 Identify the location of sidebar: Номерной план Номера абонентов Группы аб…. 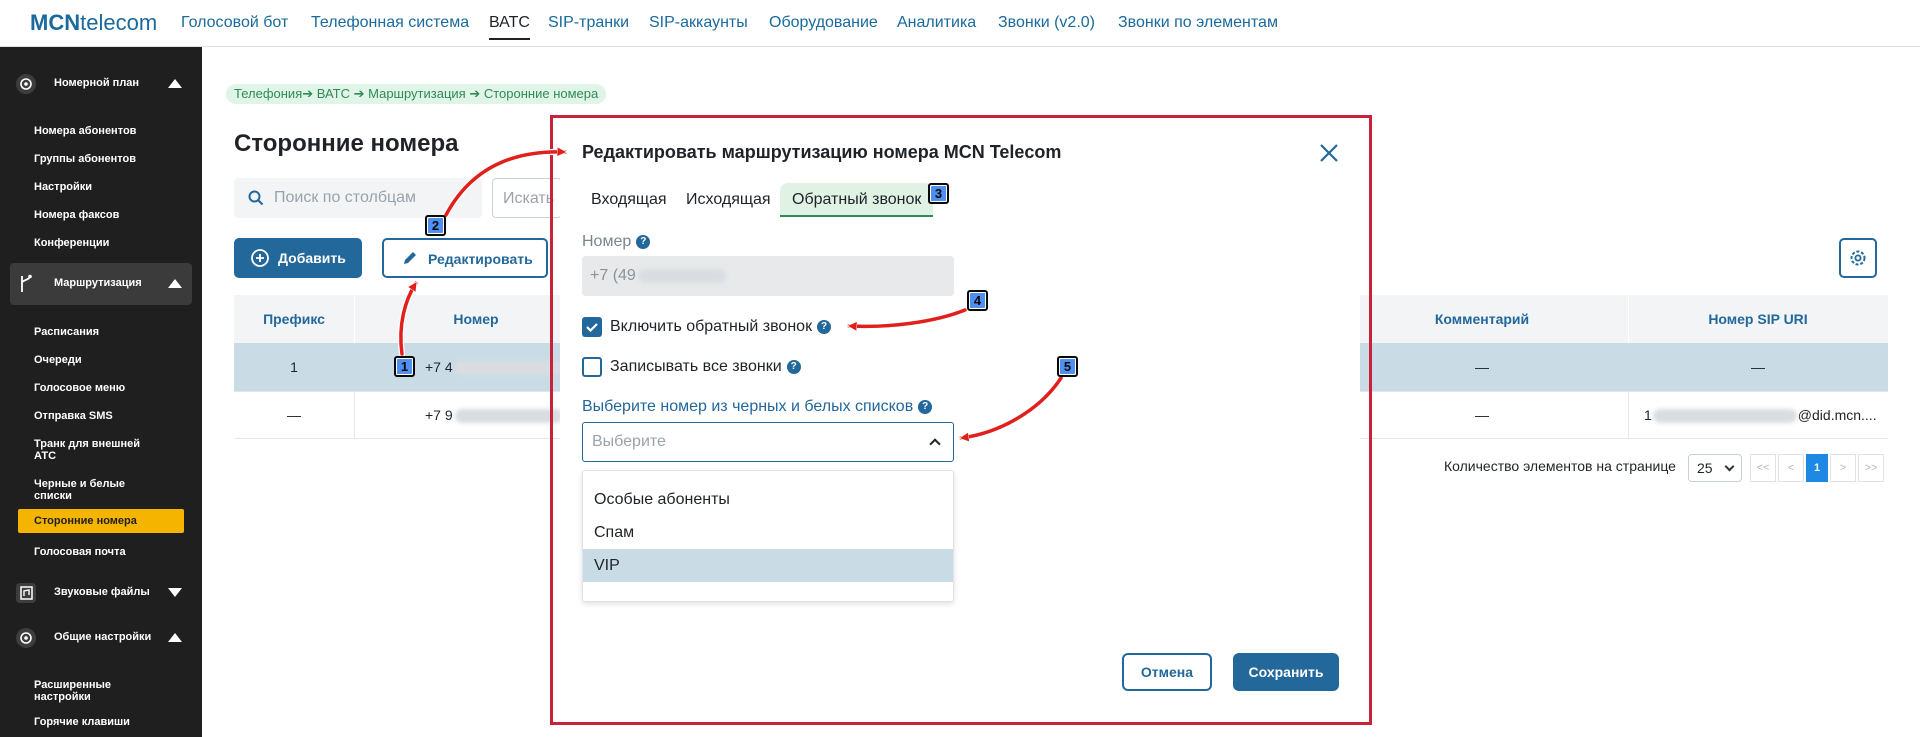
(101, 392).